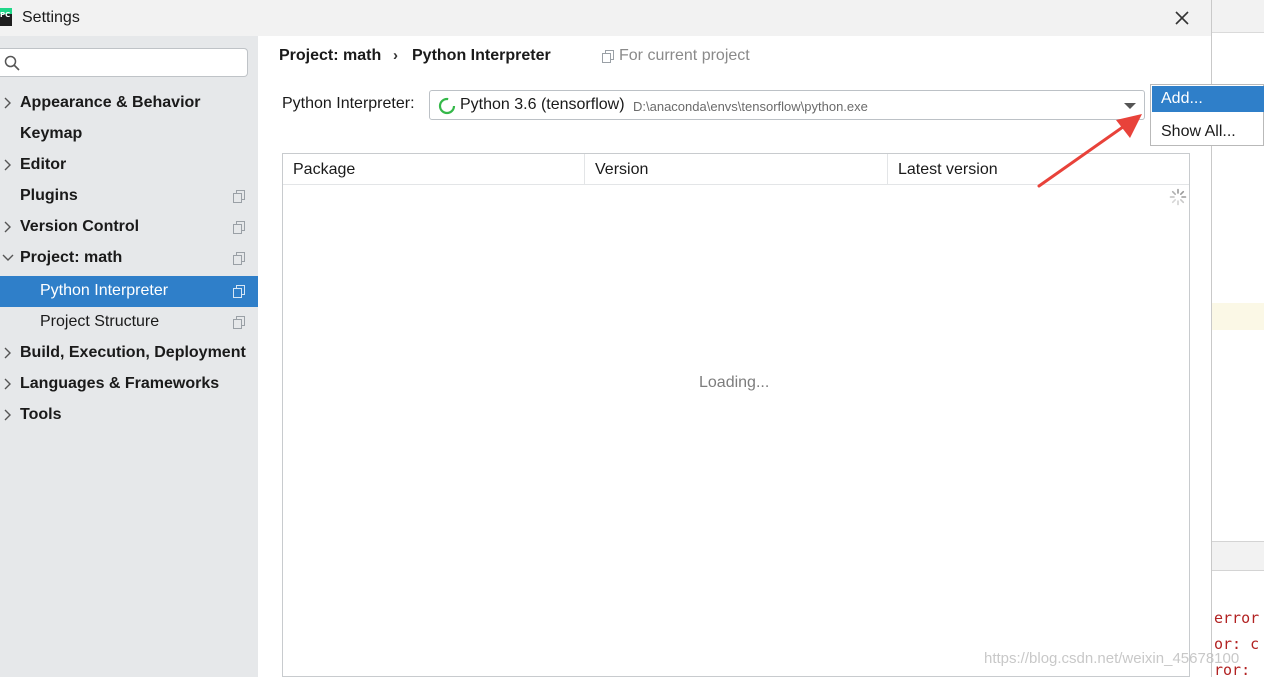  I want to click on sidebar-item: Languages & Frameworks, so click(129, 384).